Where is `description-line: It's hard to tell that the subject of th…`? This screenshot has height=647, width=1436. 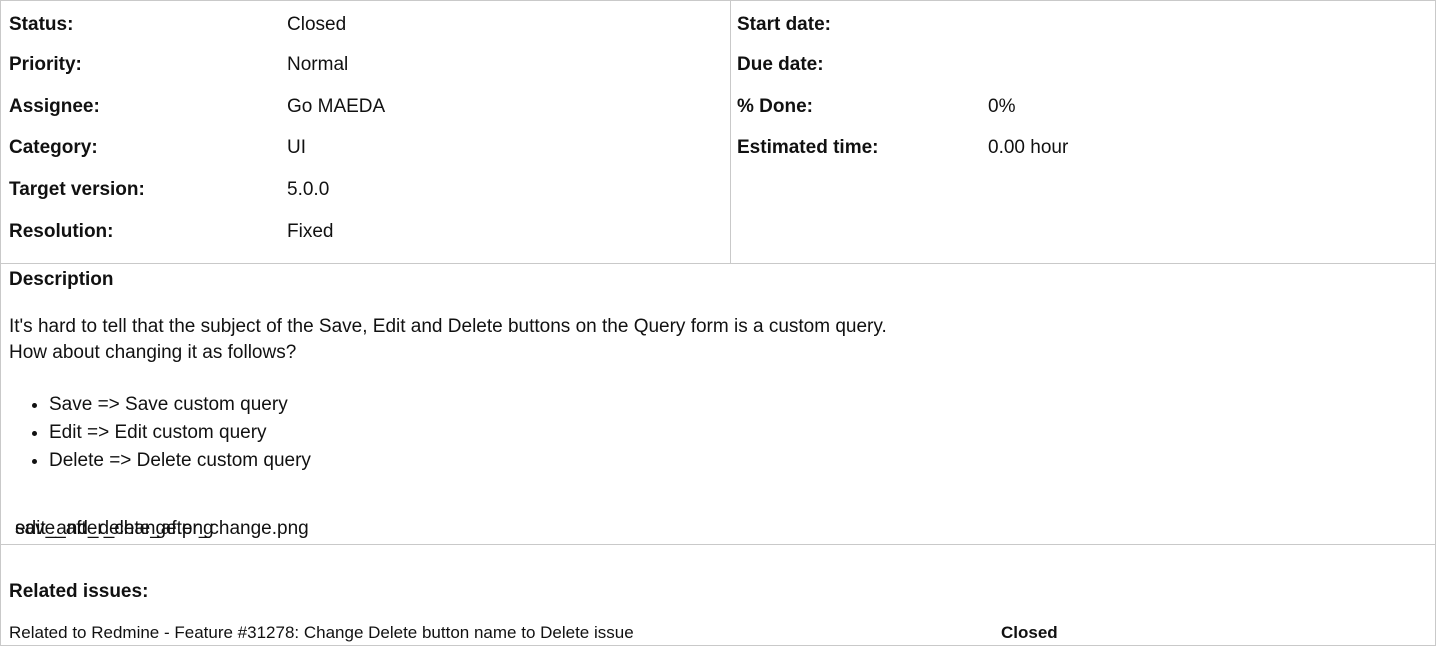
description-line: It's hard to tell that the subject of th… is located at coordinates (448, 326).